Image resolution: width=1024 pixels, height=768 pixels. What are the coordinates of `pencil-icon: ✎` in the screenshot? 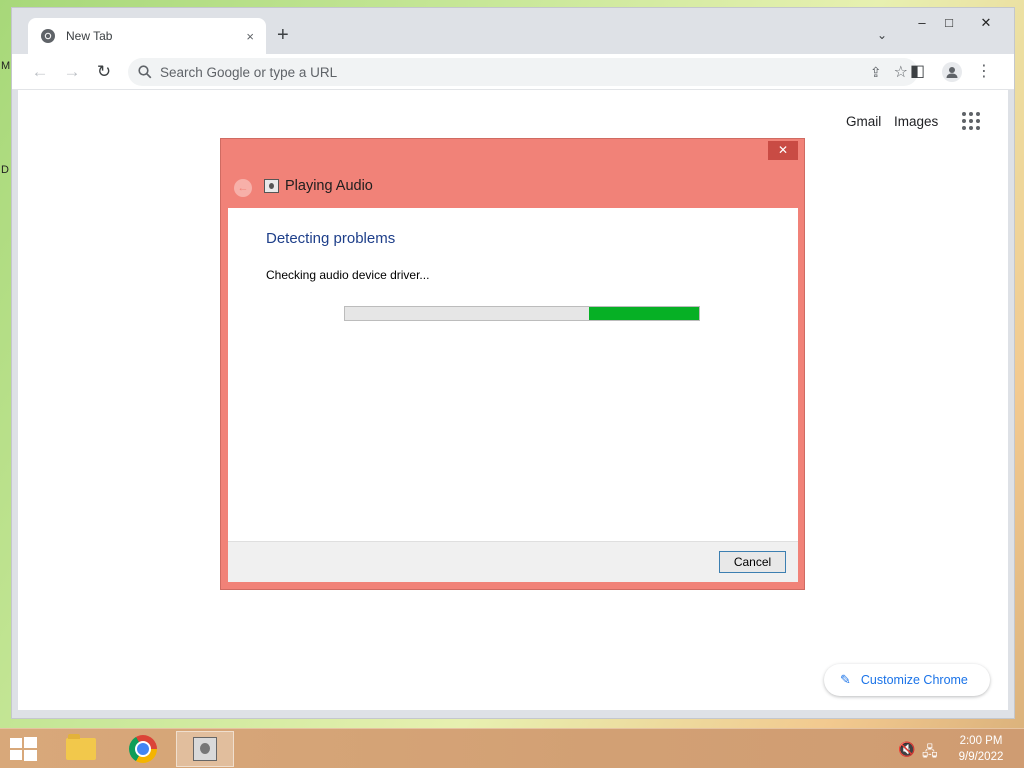 It's located at (845, 679).